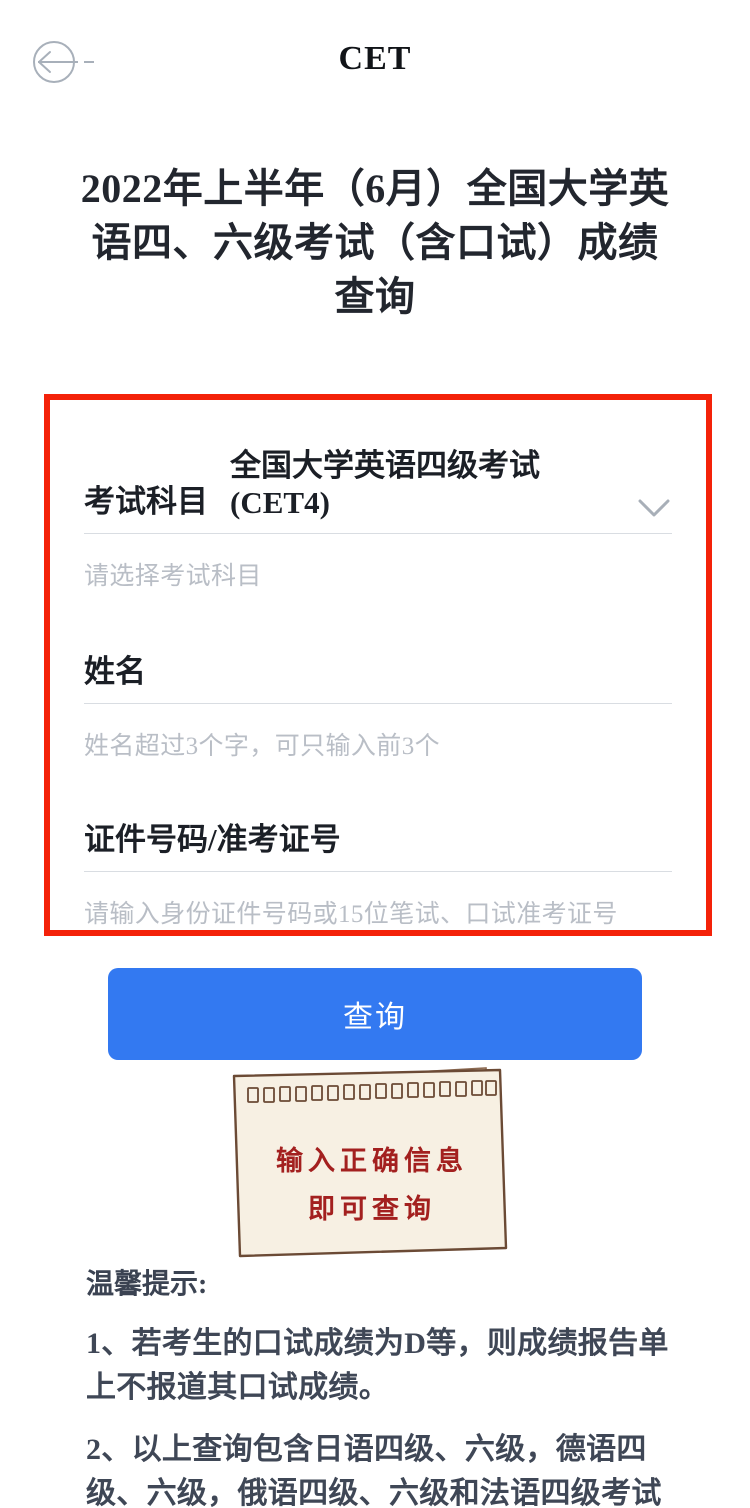 Image resolution: width=750 pixels, height=1508 pixels. Describe the element at coordinates (146, 501) in the screenshot. I see `exam-subject-label: 考试科目` at that location.